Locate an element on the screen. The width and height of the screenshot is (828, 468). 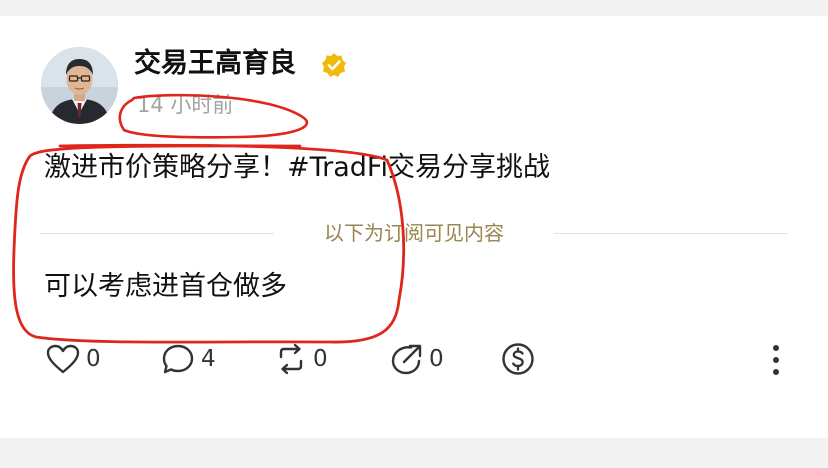
more-vertical-icon is located at coordinates (776, 360).